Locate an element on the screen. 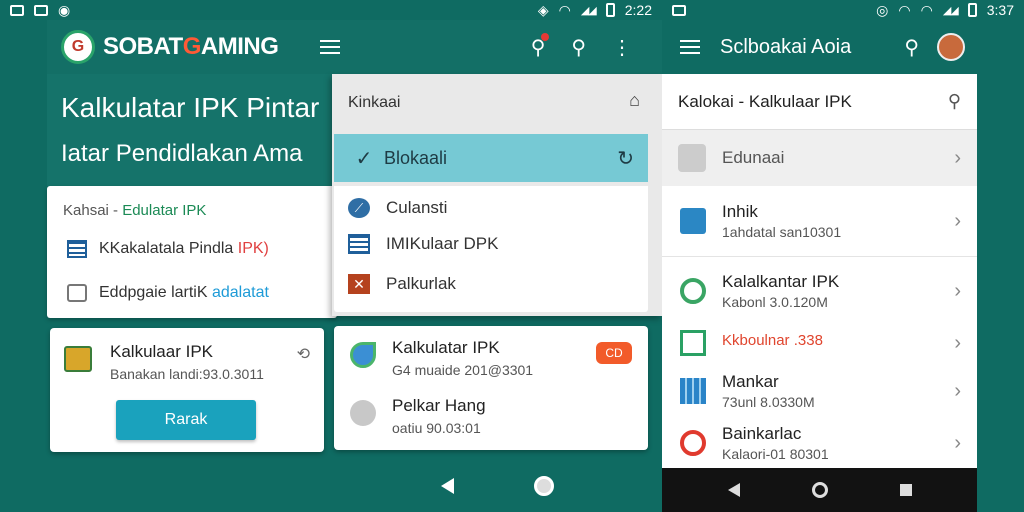  history-title: Kalkulatar IPK is located at coordinates (446, 348).